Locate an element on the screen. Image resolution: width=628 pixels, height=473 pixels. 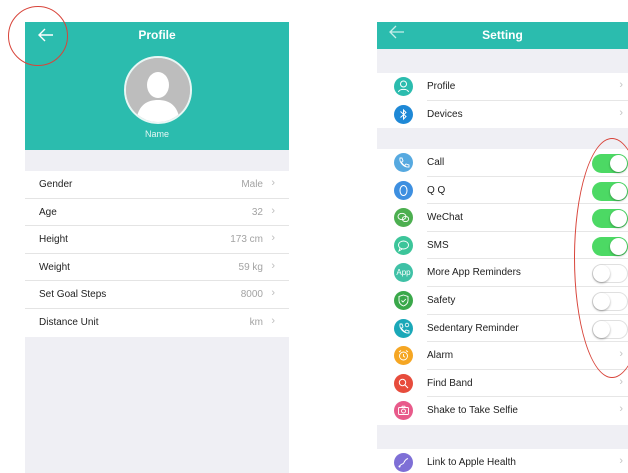
row-label: Gender is located at coordinates (56, 184).